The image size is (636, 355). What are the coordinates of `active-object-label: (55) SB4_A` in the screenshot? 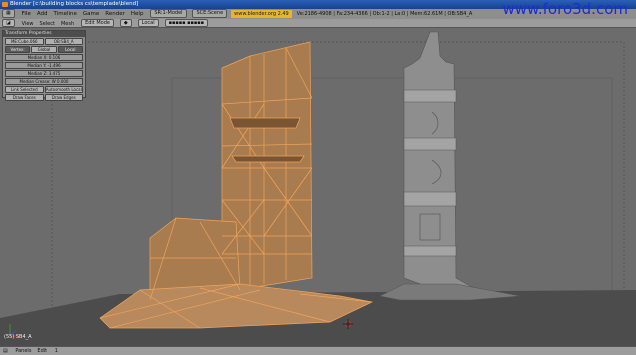 It's located at (18, 337).